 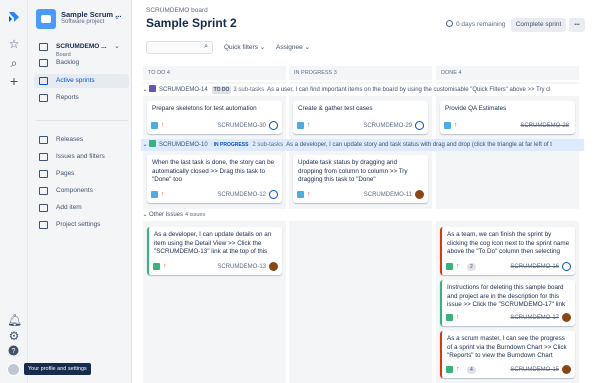 What do you see at coordinates (293, 47) in the screenshot?
I see `assignee-dropdown: Assignee ⌄` at bounding box center [293, 47].